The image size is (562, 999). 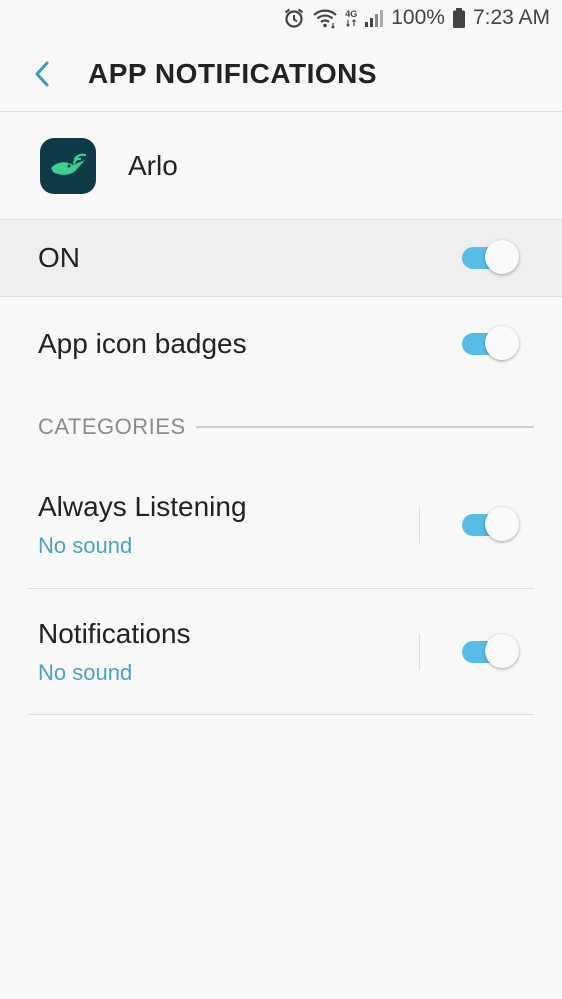 I want to click on clock: 7:23 AM, so click(x=511, y=17).